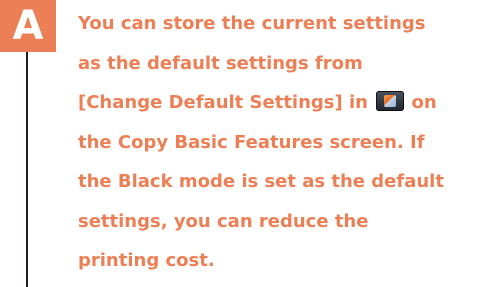 This screenshot has height=287, width=485. Describe the element at coordinates (223, 221) in the screenshot. I see `answer-line: settings, you can reduce the` at that location.